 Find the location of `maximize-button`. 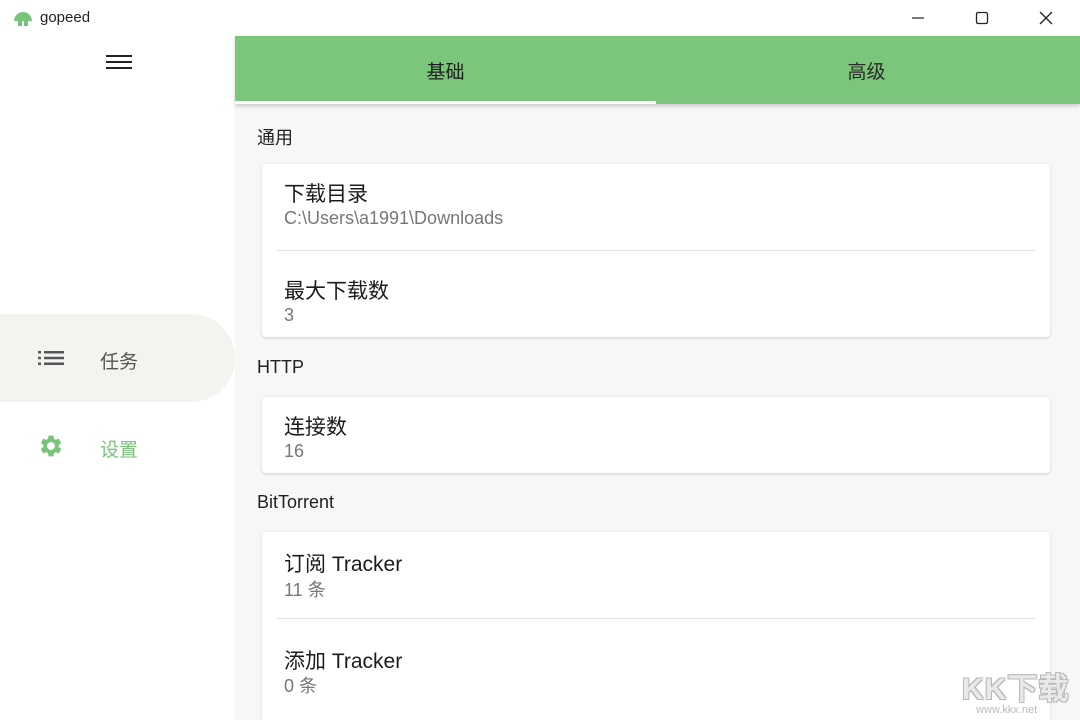

maximize-button is located at coordinates (982, 18).